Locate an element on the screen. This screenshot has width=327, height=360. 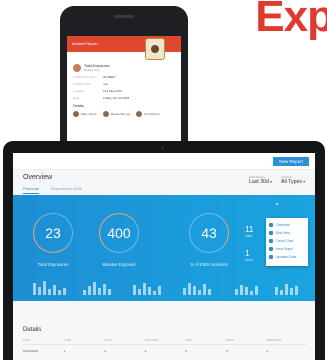
bar-chart-icon is located at coordinates (271, 233).